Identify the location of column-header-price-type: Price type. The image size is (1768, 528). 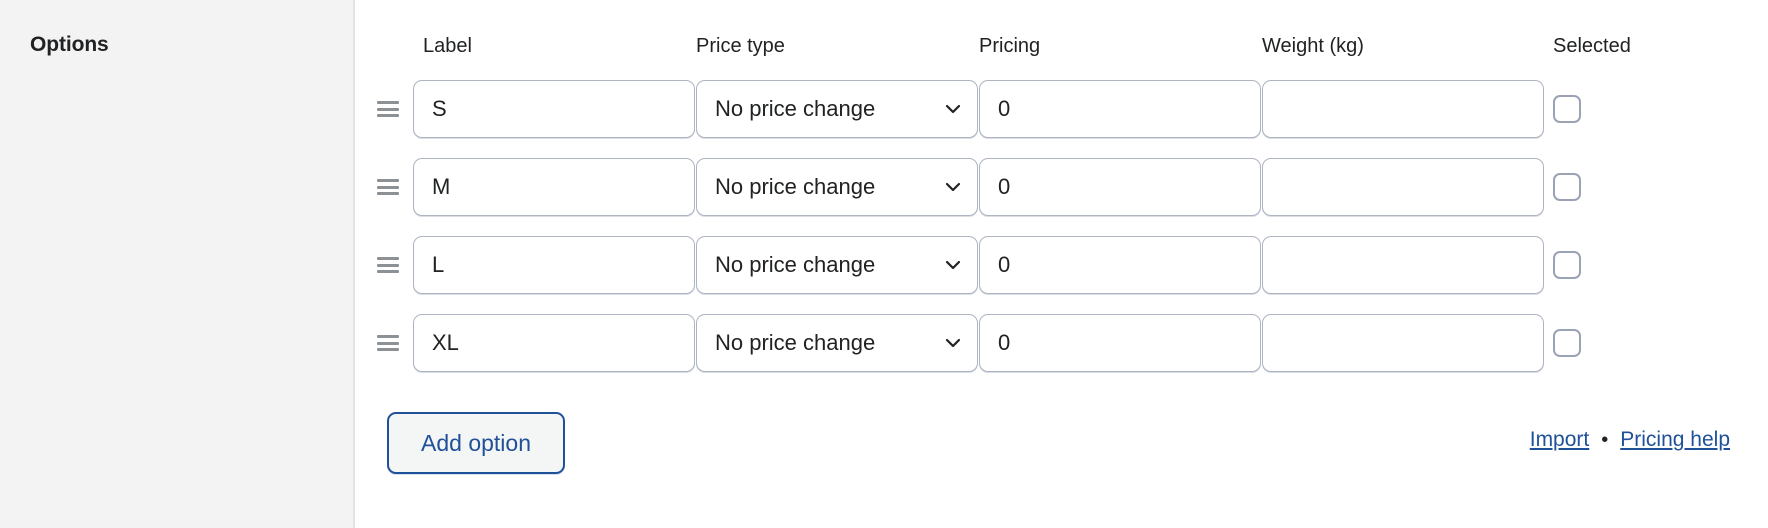
(740, 45).